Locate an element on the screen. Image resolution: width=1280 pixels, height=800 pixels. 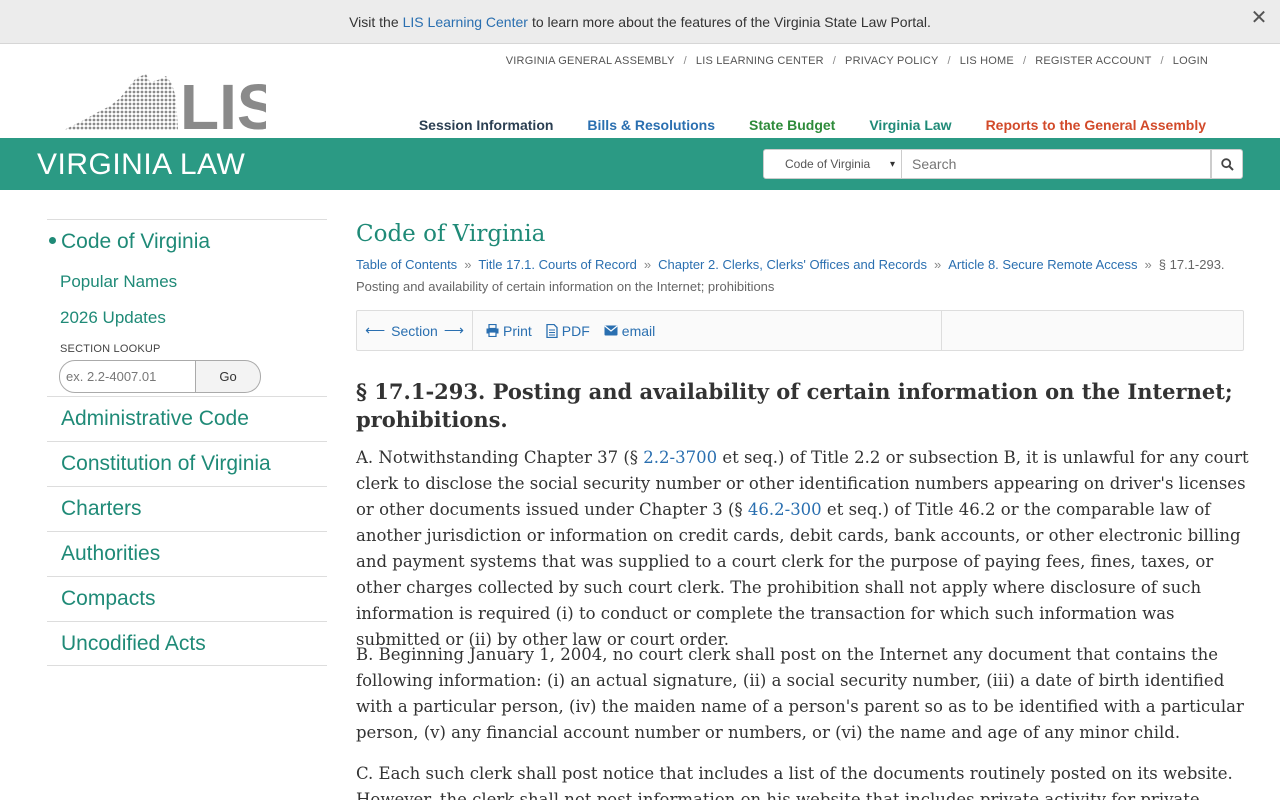
nav-state-budget: State Budget is located at coordinates (792, 125).